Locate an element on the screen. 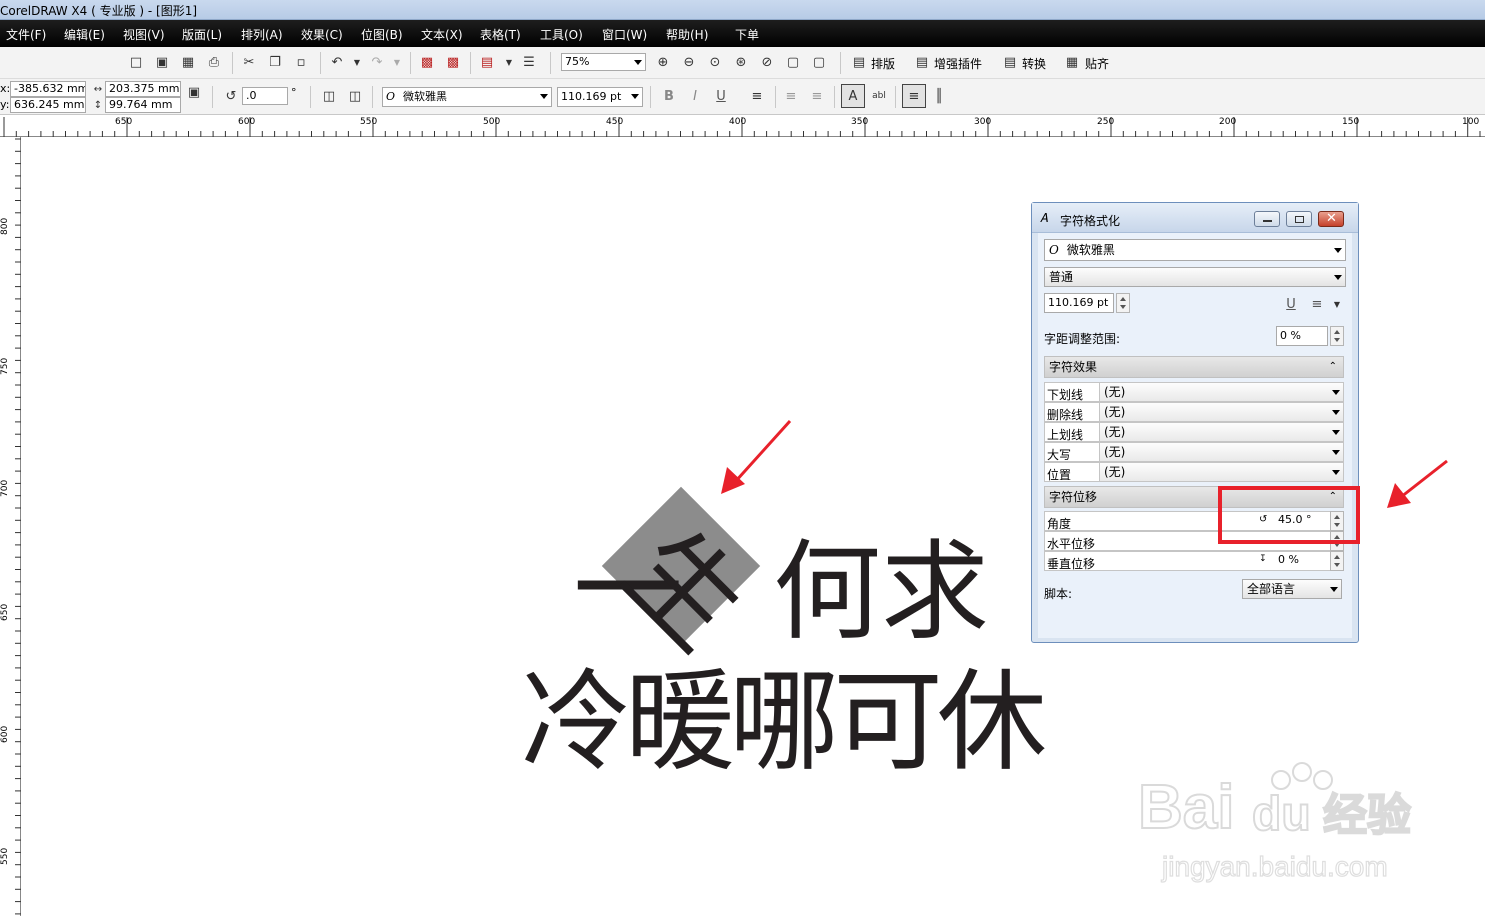  close-button: ✕ is located at coordinates (1331, 219).